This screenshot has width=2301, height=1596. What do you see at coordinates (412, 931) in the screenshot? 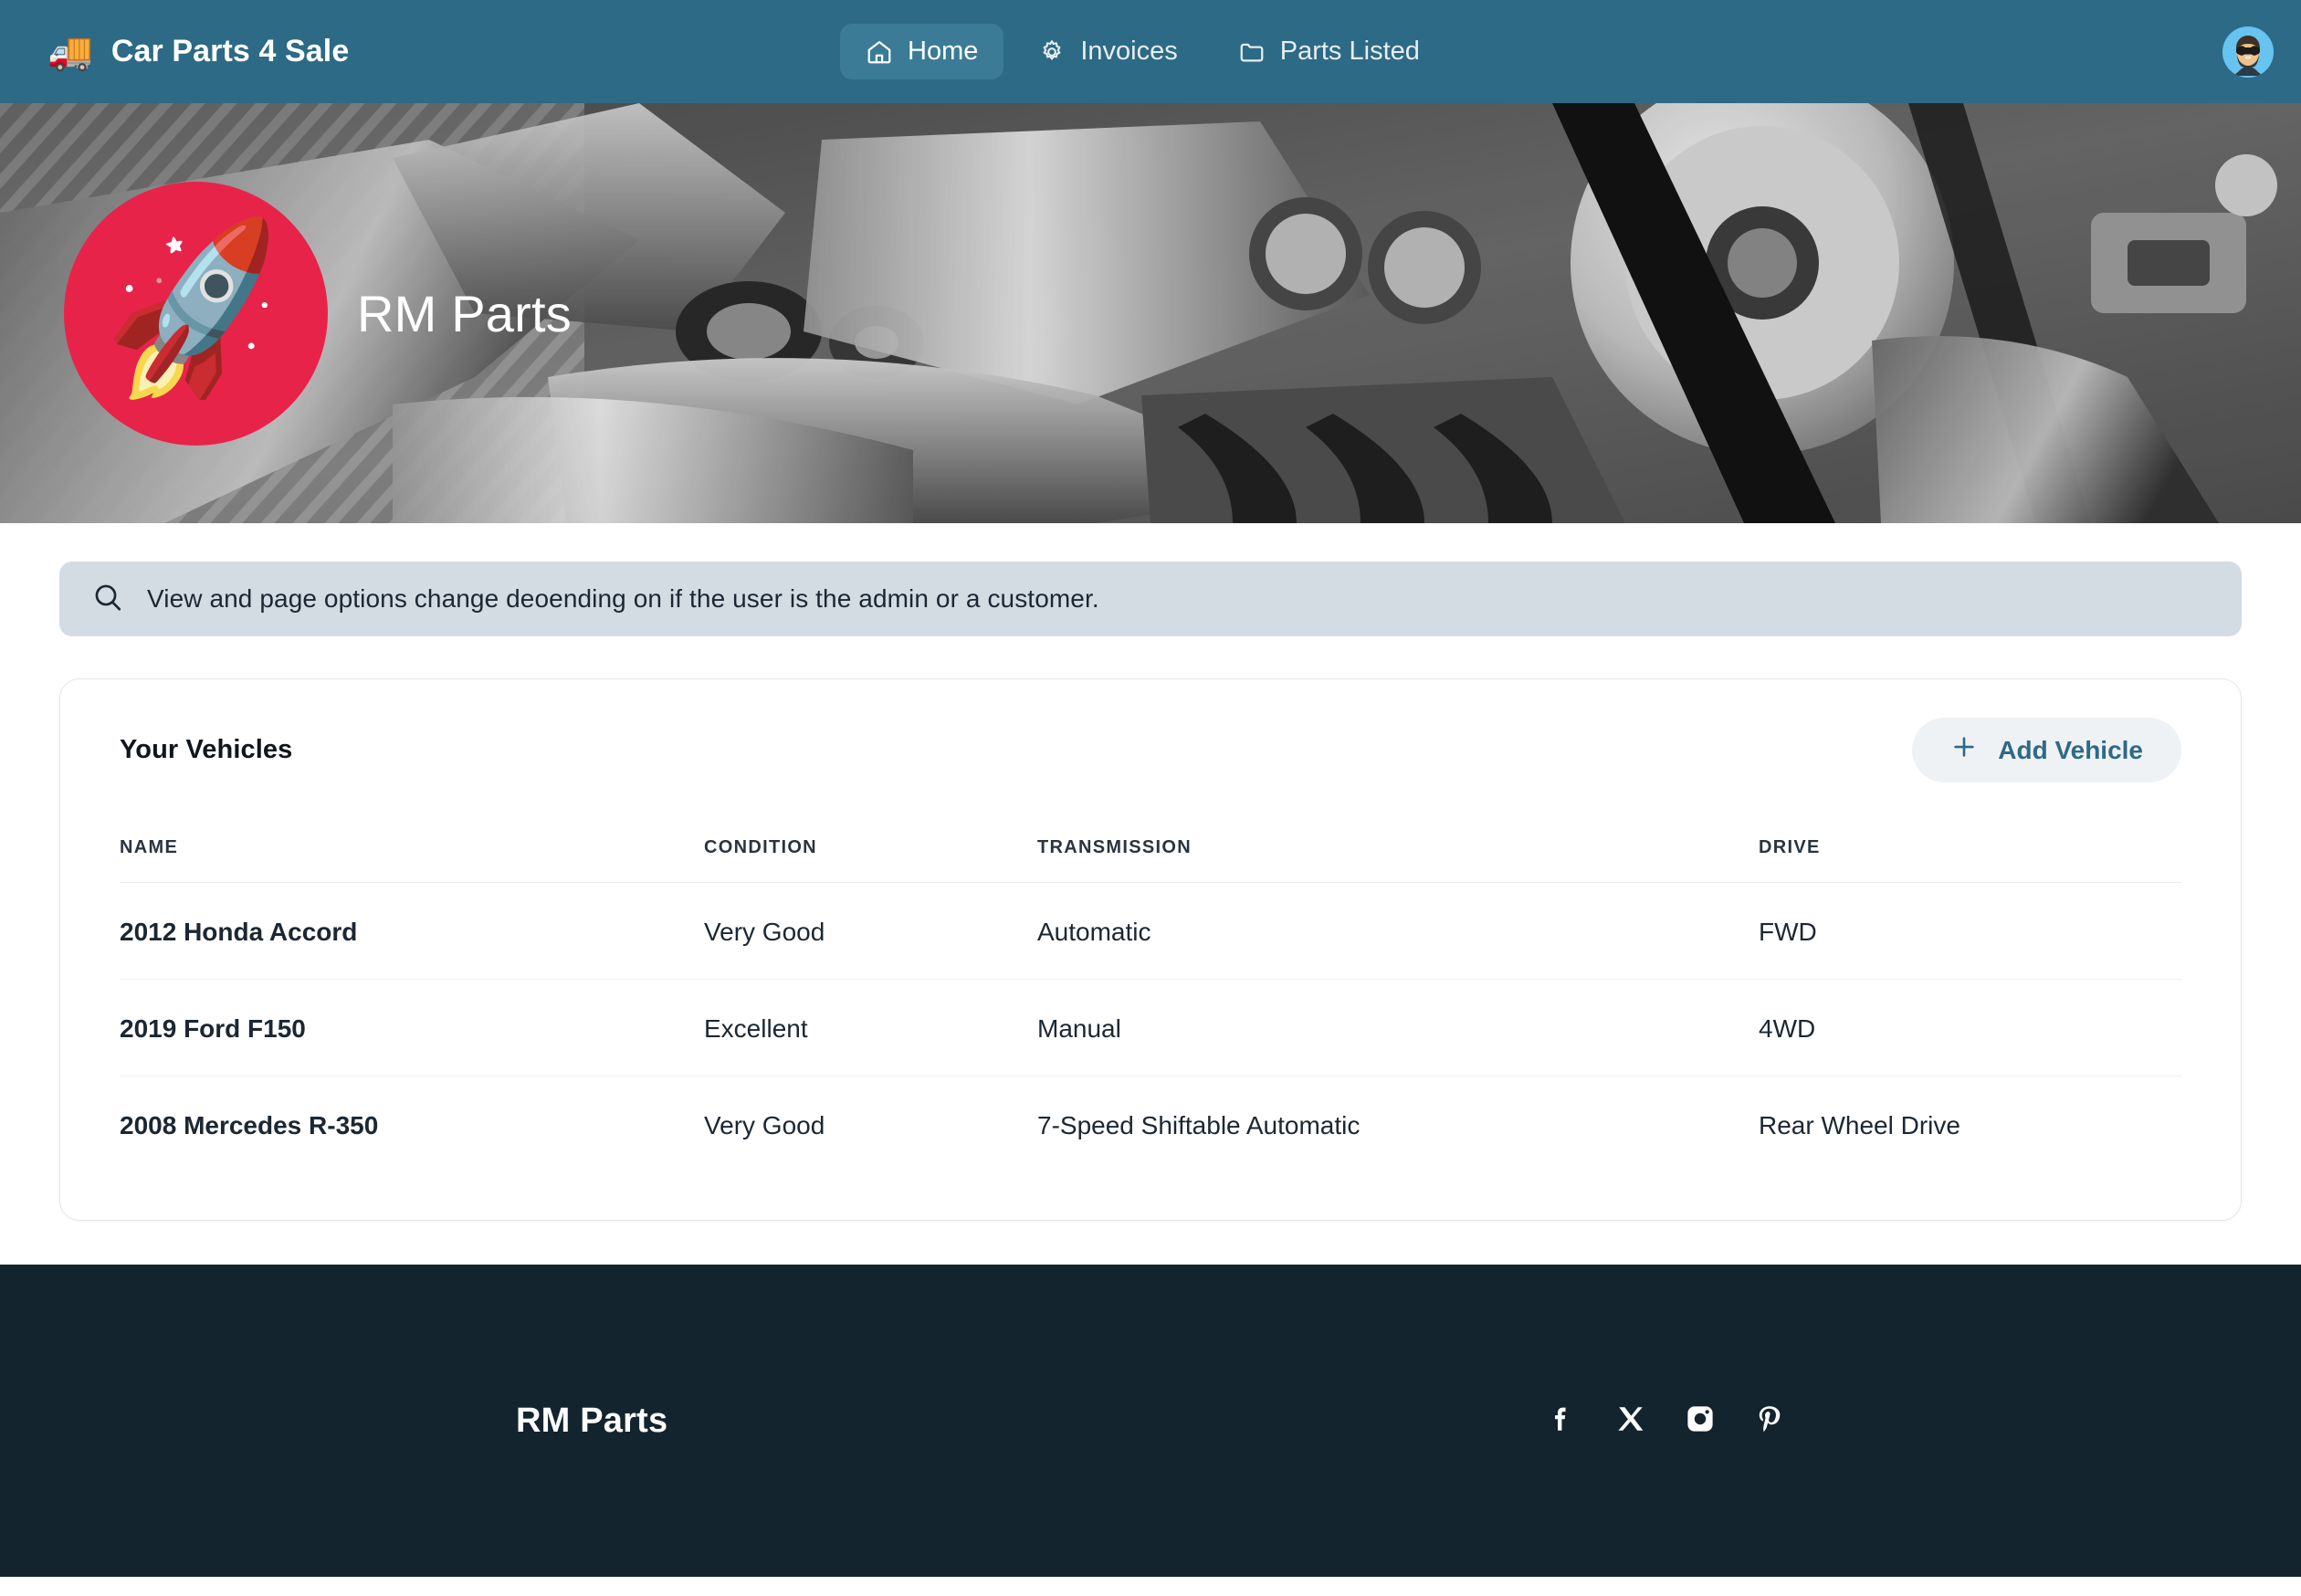
I see `cell-name: 2012 Honda Accord` at bounding box center [412, 931].